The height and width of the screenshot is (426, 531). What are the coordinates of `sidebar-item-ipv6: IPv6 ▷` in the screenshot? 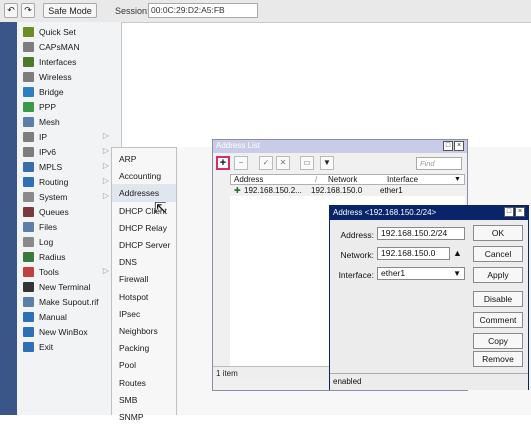 It's located at (69, 151).